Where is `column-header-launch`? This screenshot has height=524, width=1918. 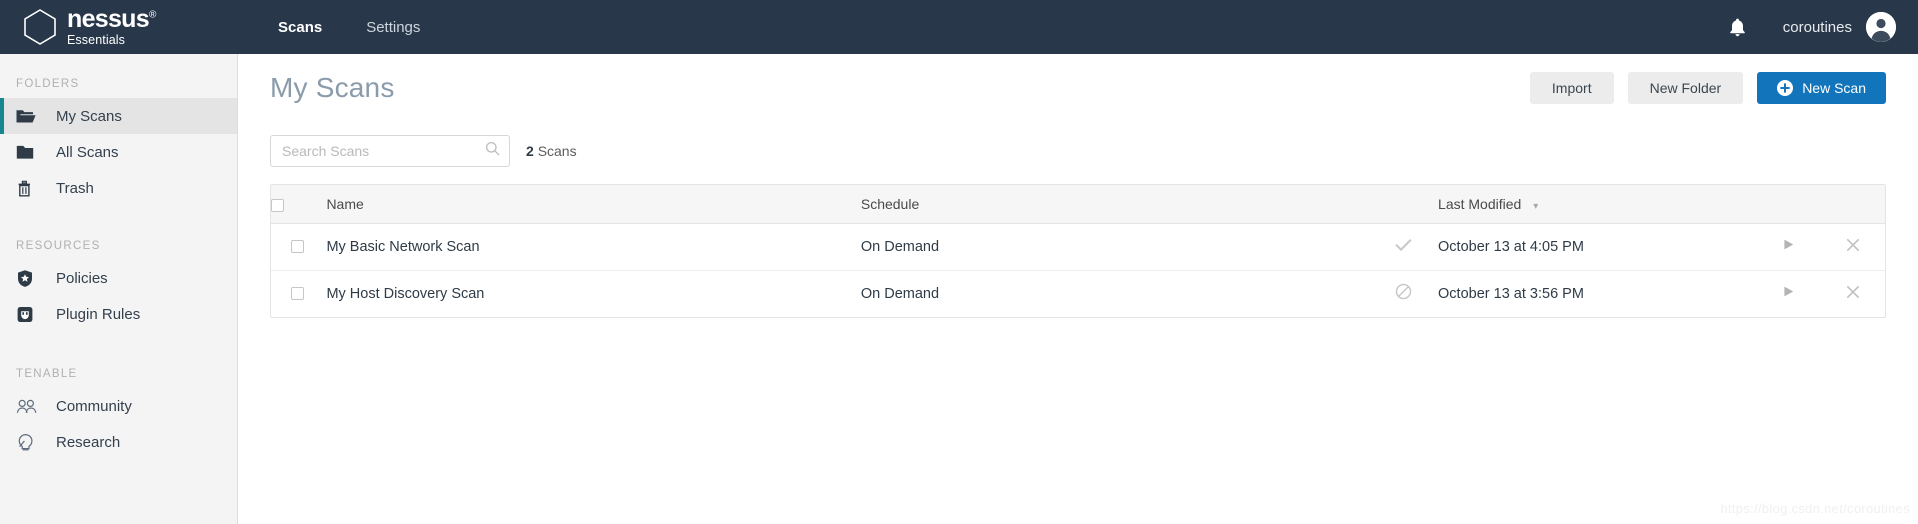 column-header-launch is located at coordinates (1788, 204).